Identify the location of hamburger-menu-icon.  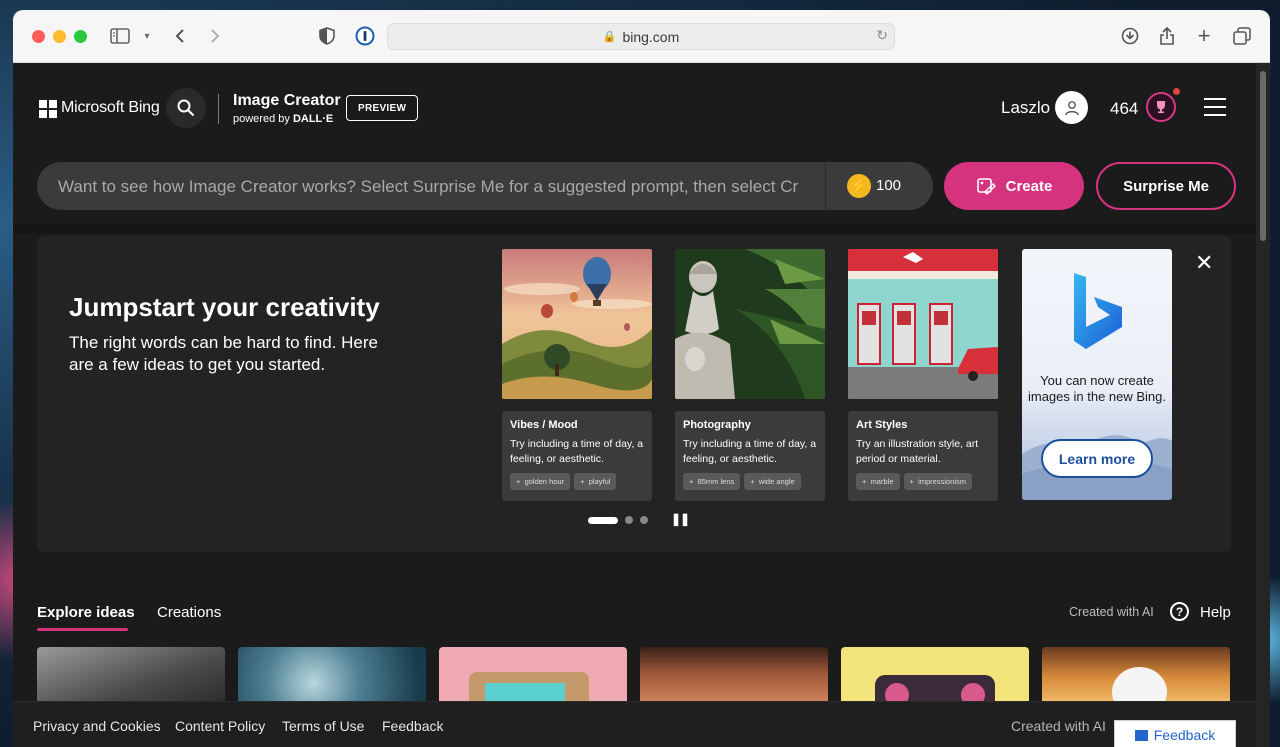
(1215, 107).